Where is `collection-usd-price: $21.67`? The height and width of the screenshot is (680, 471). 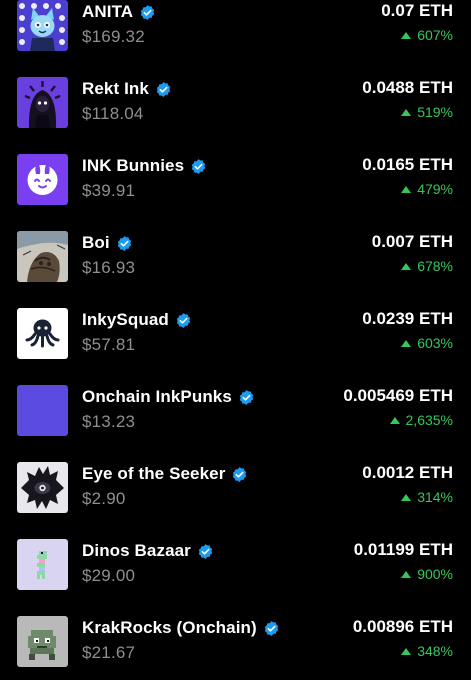
collection-usd-price: $21.67 is located at coordinates (109, 652).